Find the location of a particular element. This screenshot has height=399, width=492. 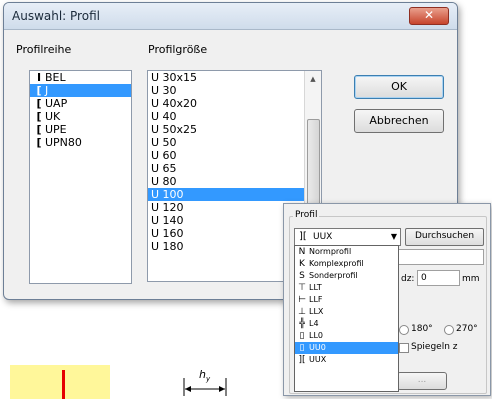

profile-group-label: Profil is located at coordinates (306, 215).